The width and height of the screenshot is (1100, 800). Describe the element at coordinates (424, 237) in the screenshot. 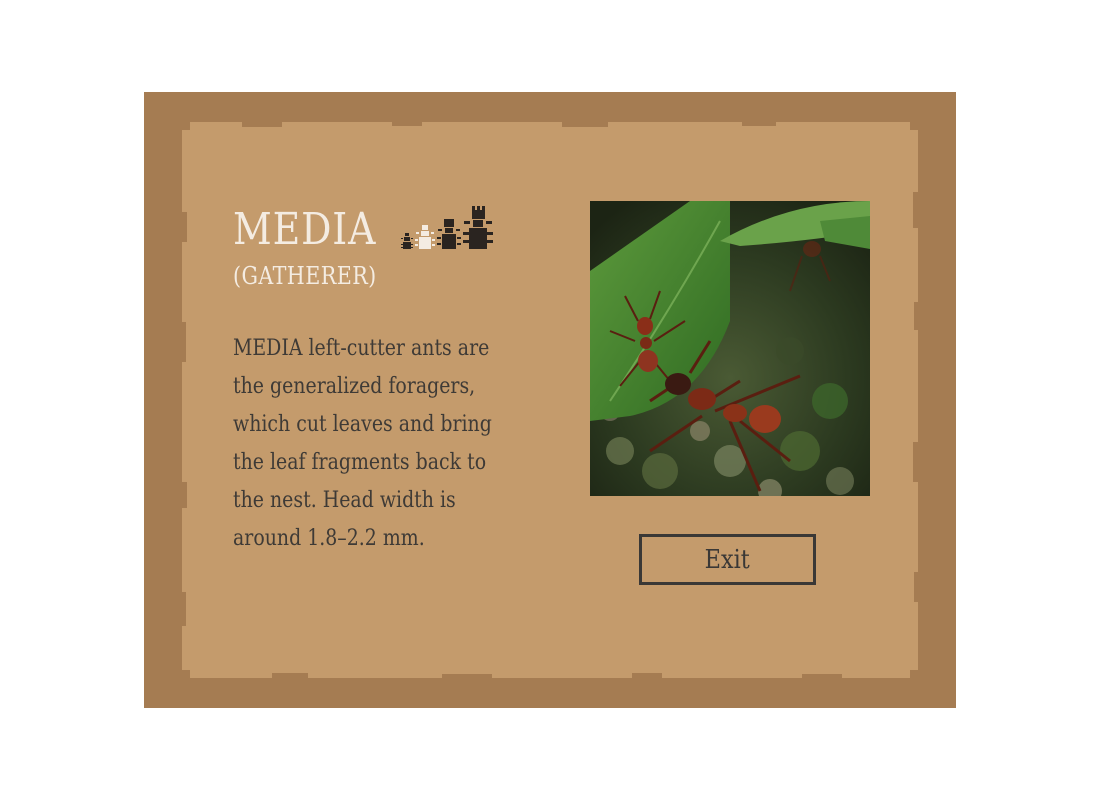

I see `media-ant-icon` at that location.